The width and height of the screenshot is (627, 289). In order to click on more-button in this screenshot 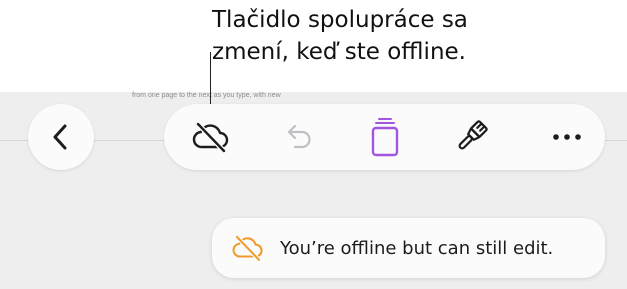, I will do `click(567, 137)`.